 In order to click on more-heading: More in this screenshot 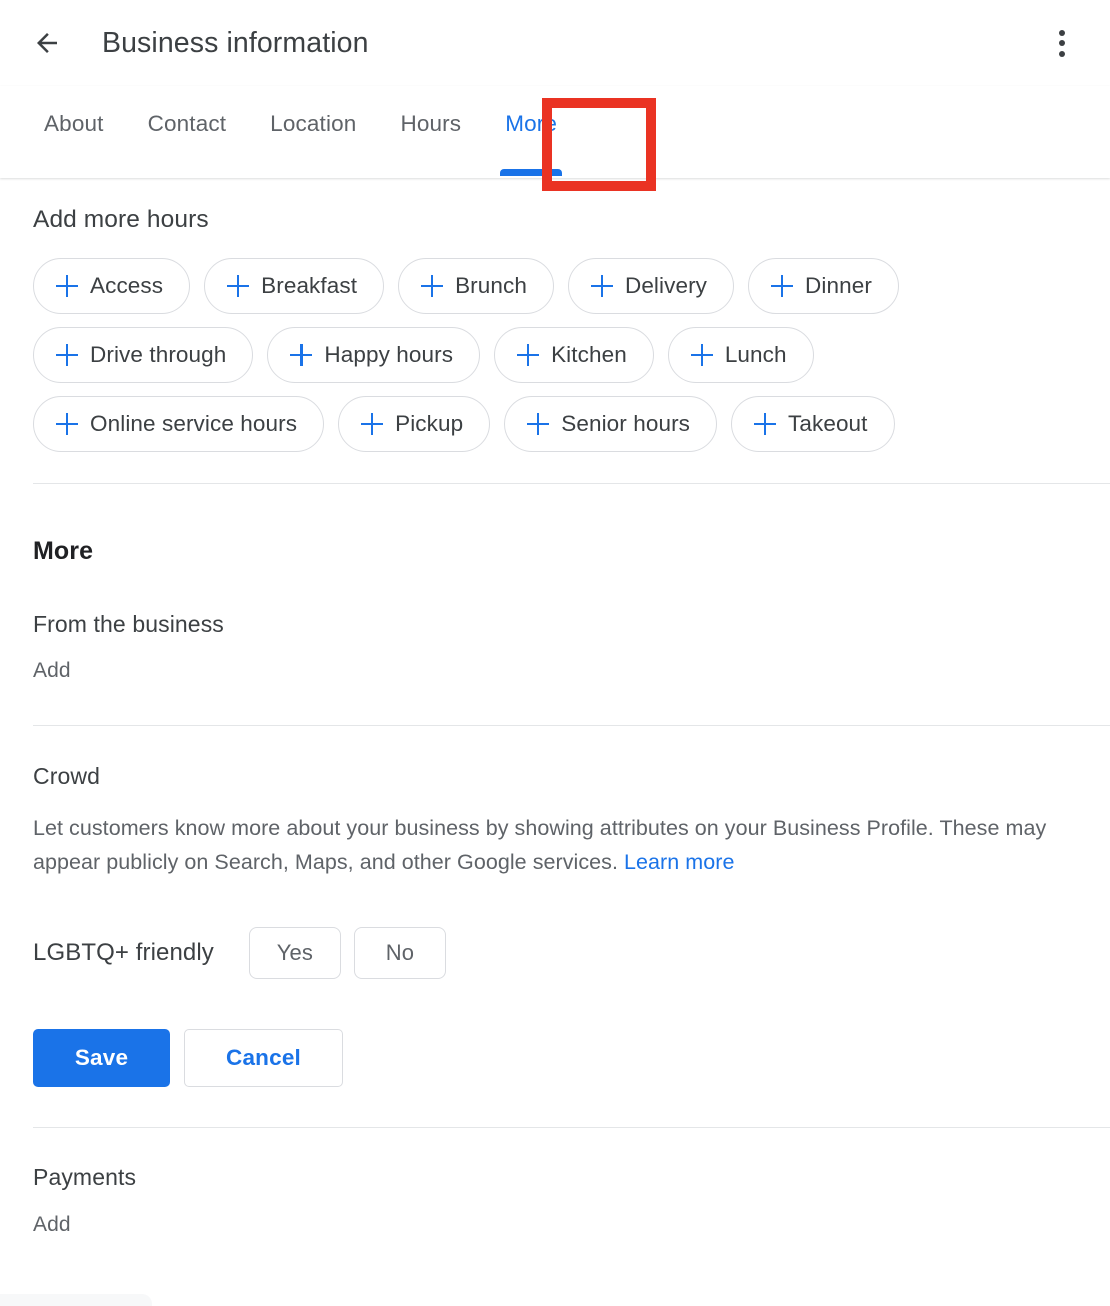, I will do `click(63, 551)`.